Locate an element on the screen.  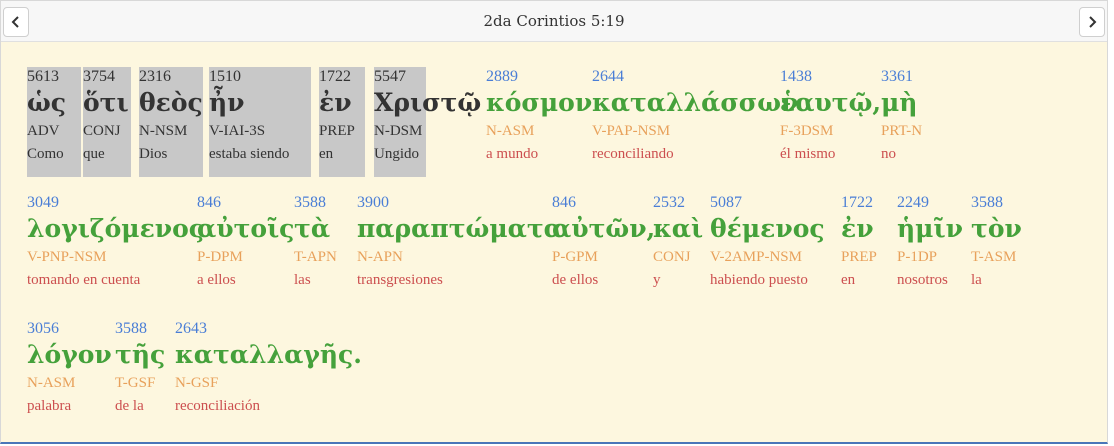
strong-number: 1510 is located at coordinates (225, 76).